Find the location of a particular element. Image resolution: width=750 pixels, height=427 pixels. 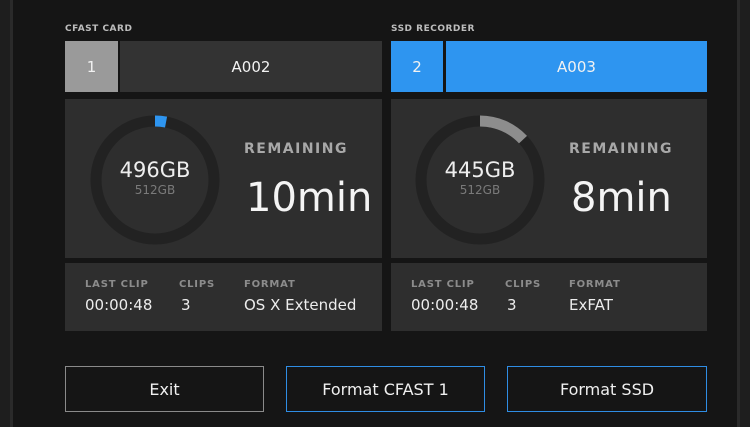

cfast-capacity-readout: 496GB 512GB is located at coordinates (155, 178).